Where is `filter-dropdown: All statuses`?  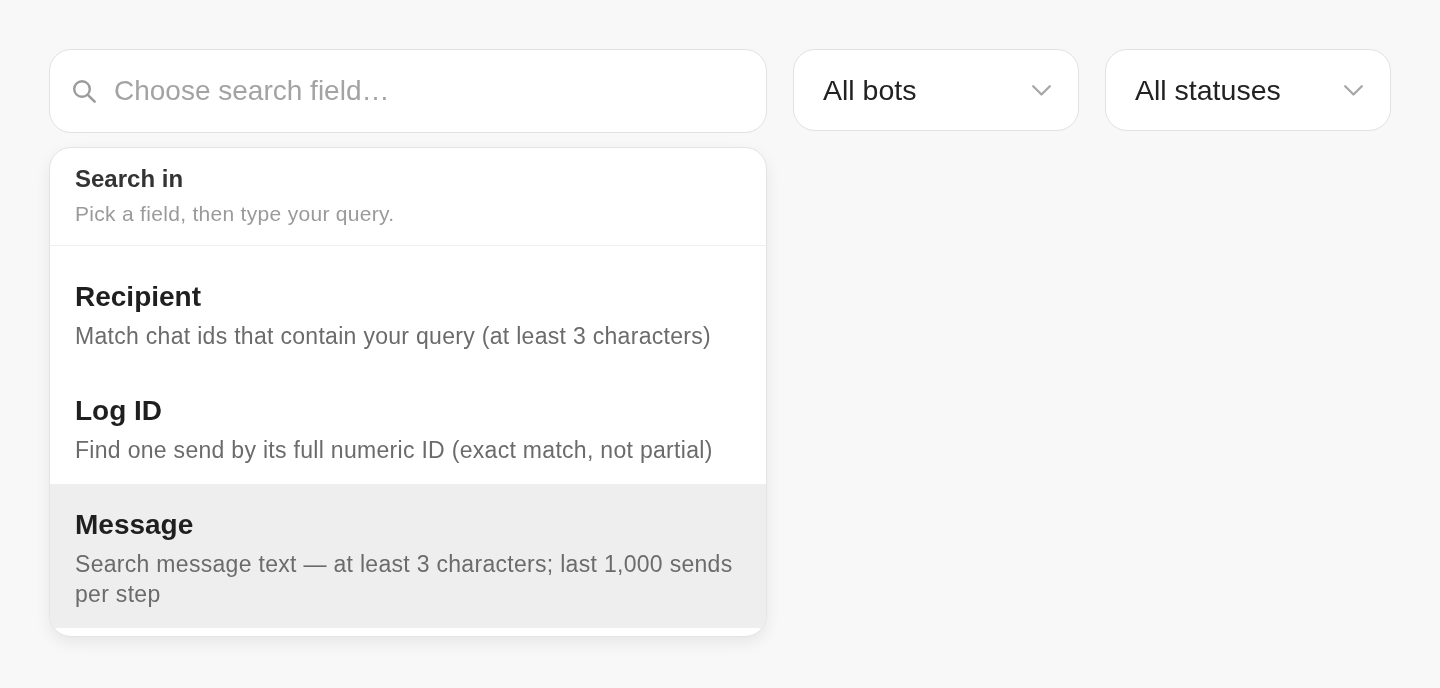 filter-dropdown: All statuses is located at coordinates (1248, 90).